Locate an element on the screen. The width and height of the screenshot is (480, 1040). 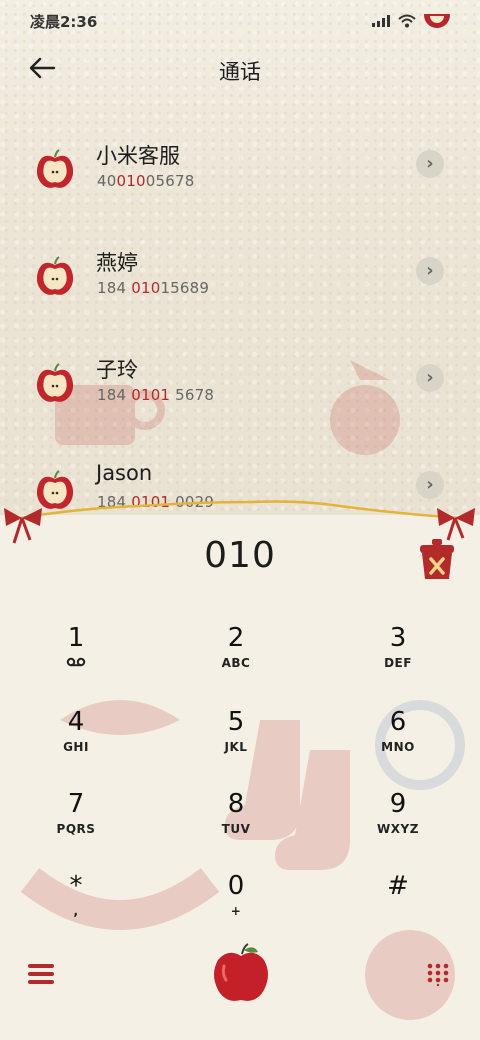
key-8: 8 TUV is located at coordinates (236, 823).